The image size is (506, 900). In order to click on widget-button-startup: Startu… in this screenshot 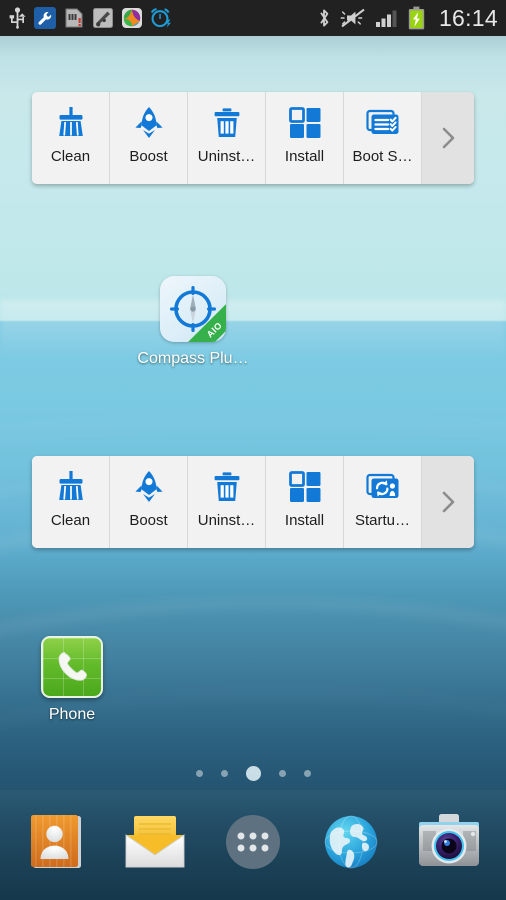, I will do `click(383, 502)`.